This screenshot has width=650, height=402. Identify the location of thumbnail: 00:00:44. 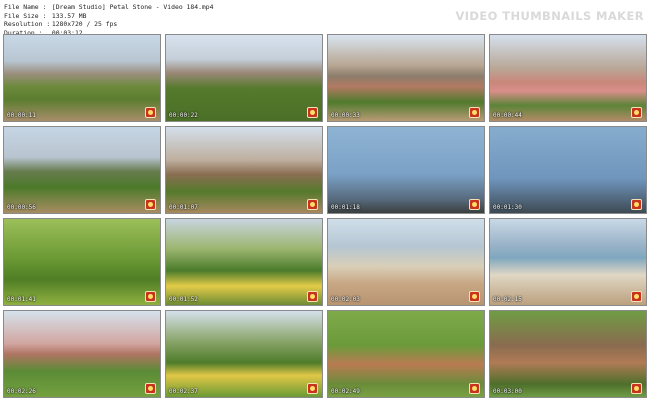
(568, 78).